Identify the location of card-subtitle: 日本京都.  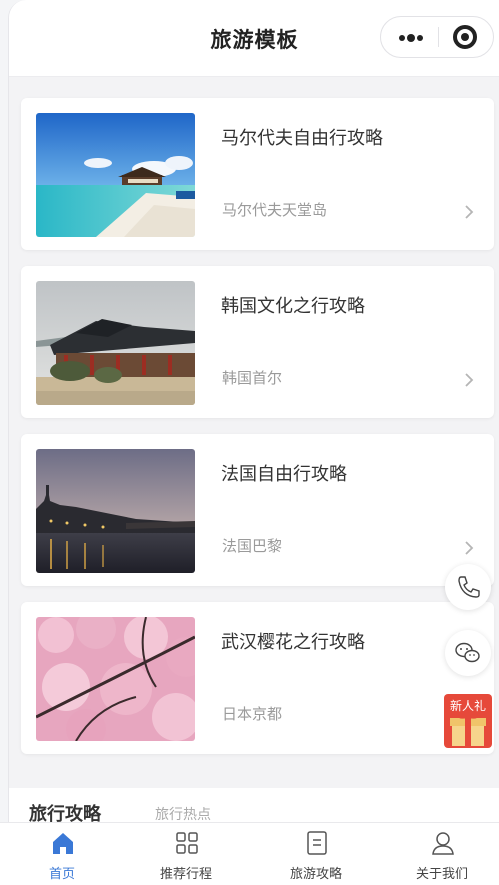
(252, 714).